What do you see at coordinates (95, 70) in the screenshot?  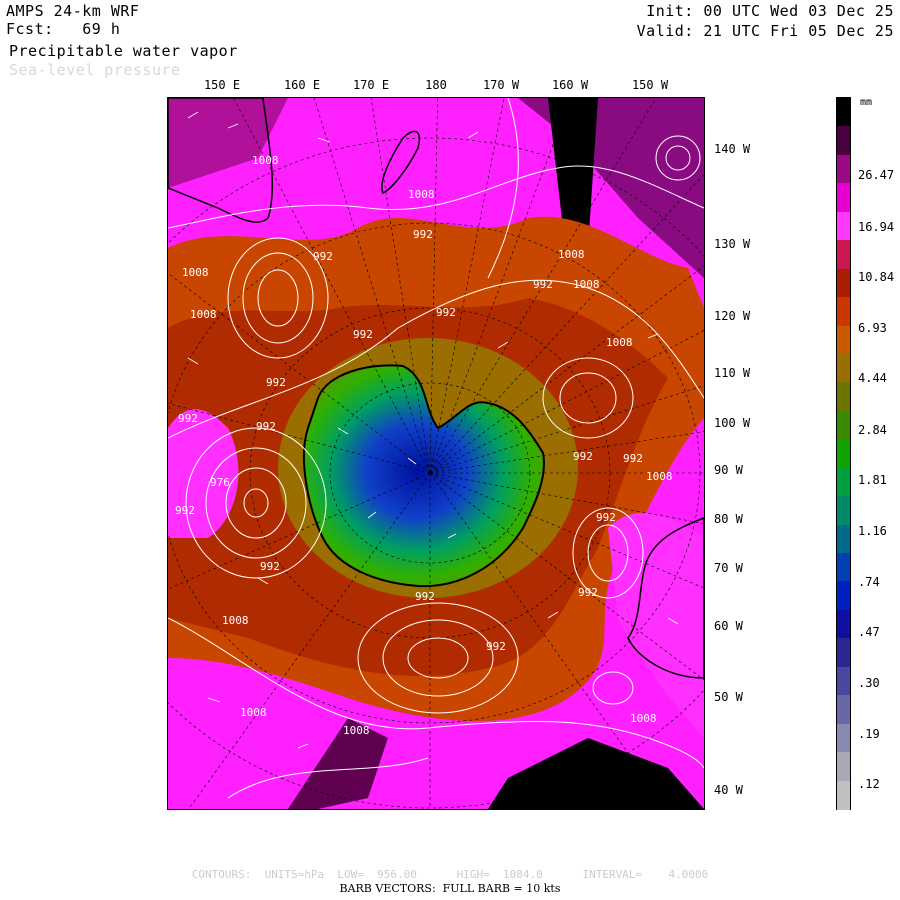 I see `field-secondary-label: Sea-level pressure` at bounding box center [95, 70].